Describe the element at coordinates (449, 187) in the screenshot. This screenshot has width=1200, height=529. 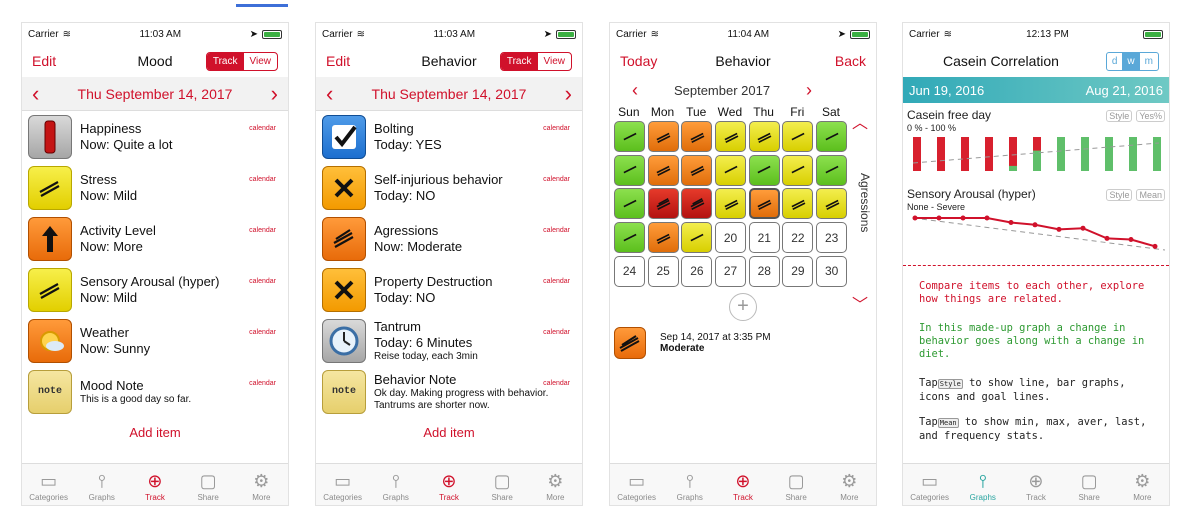
I see `list-item: Self-injurious behavior Today: NO calendar` at that location.